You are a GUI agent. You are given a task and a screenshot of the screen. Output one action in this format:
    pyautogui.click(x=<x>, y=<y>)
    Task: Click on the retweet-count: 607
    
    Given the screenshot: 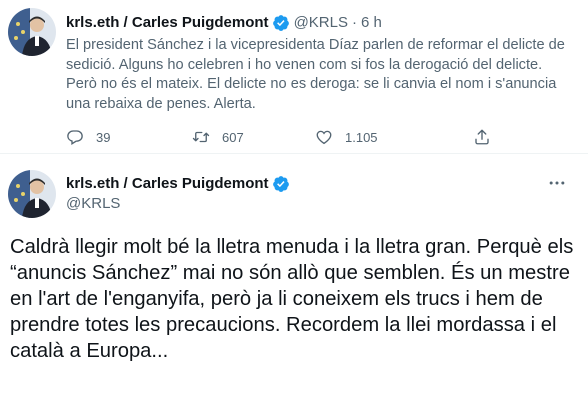 What is the action you would take?
    pyautogui.click(x=233, y=137)
    